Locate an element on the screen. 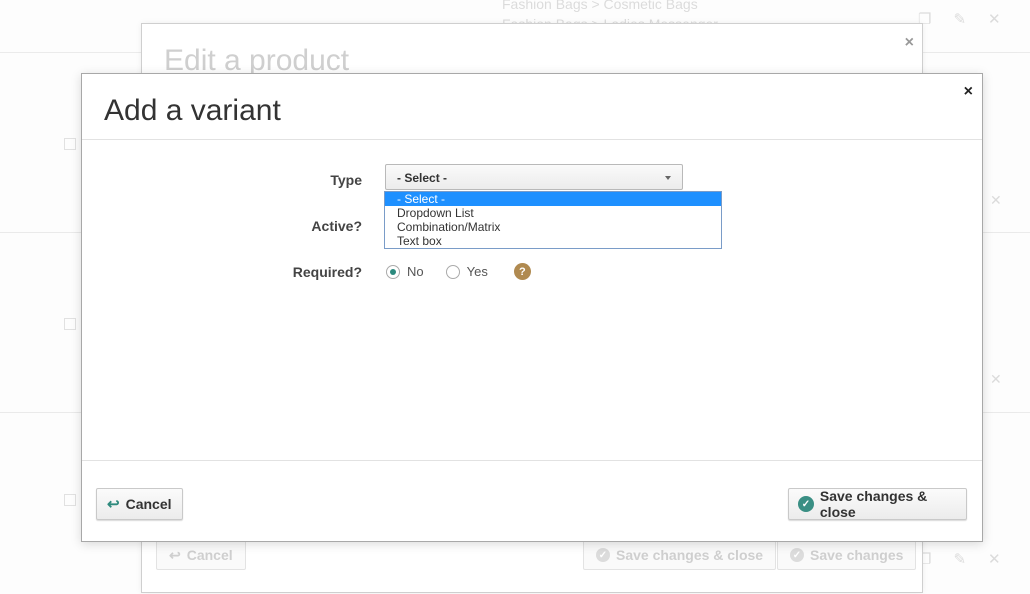 This screenshot has width=1030, height=594. radio-label: Yes is located at coordinates (477, 271).